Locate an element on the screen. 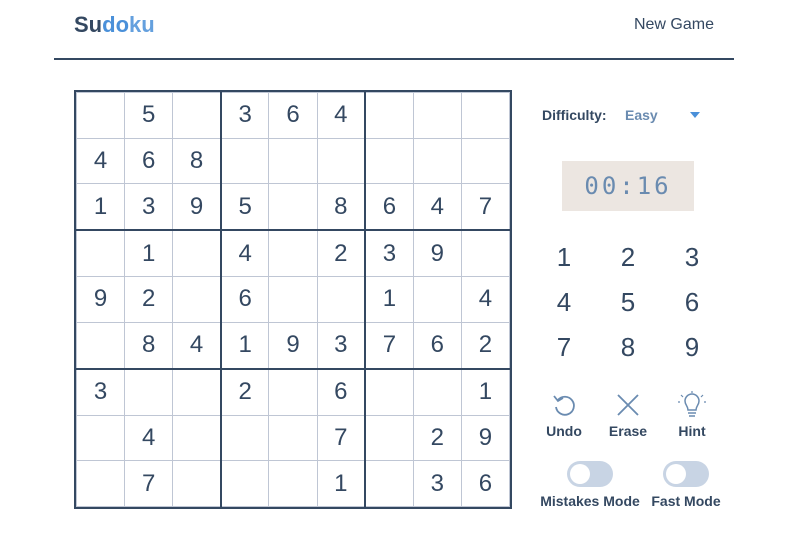 This screenshot has height=537, width=786. numpad-key-1: 1 is located at coordinates (564, 257).